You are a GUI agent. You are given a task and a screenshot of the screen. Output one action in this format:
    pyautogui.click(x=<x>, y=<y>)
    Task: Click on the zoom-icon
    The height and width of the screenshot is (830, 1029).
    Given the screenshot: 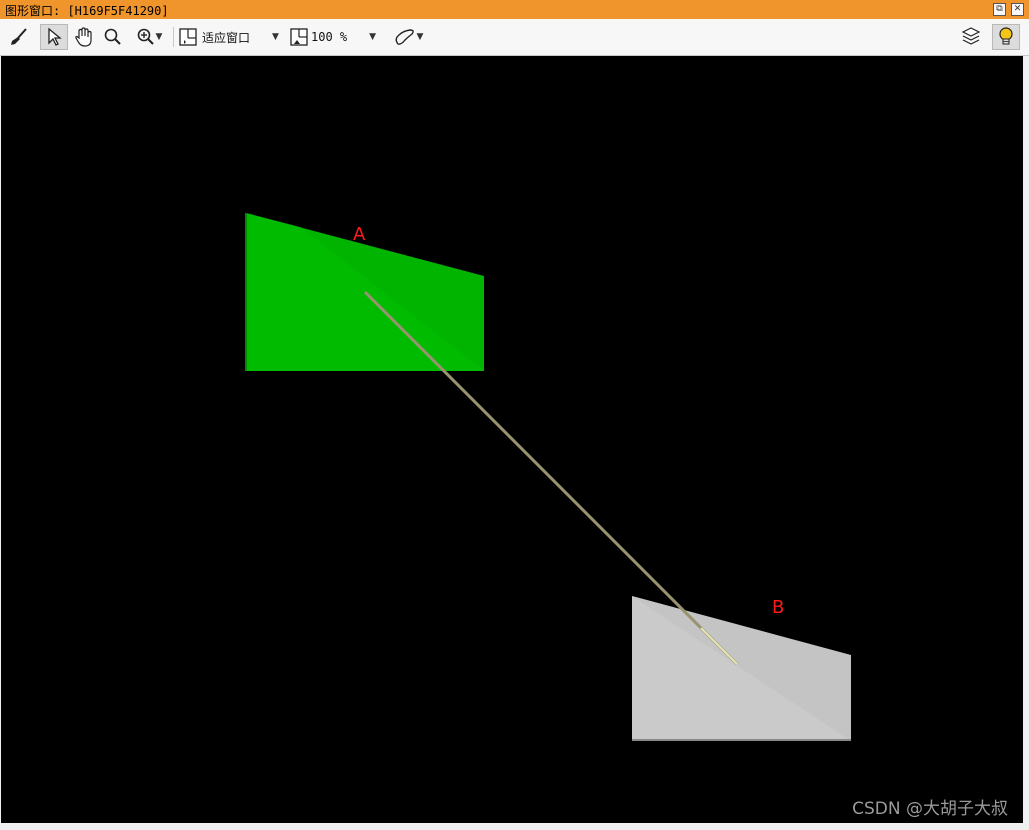 What is the action you would take?
    pyautogui.click(x=112, y=36)
    